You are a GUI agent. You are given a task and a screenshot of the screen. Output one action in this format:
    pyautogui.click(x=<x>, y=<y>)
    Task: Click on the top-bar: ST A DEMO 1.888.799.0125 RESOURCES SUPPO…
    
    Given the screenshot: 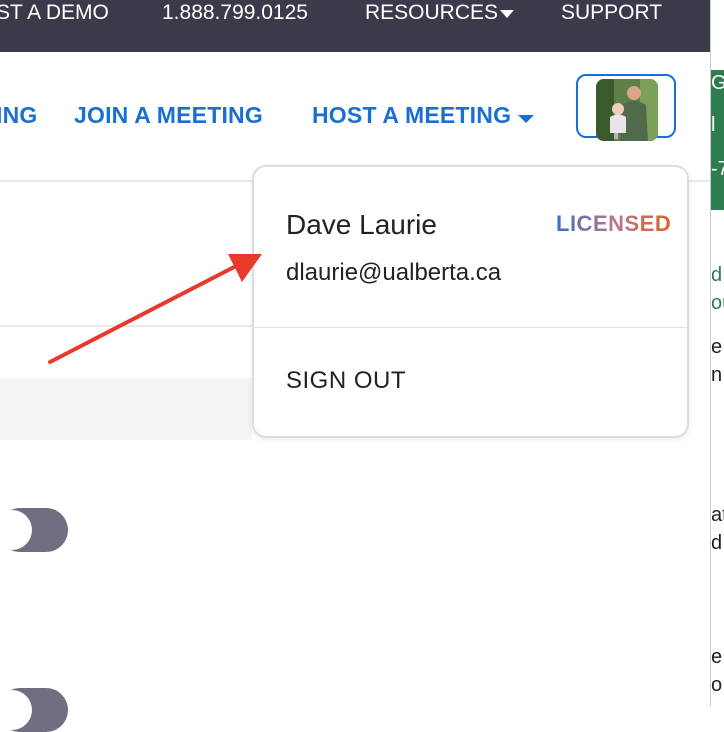 What is the action you would take?
    pyautogui.click(x=355, y=26)
    